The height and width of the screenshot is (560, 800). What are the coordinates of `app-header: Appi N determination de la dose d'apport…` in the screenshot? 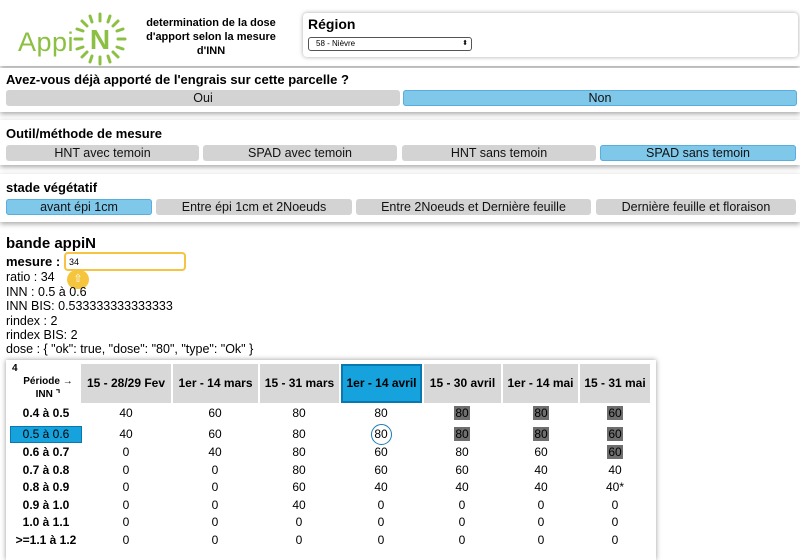 It's located at (400, 33).